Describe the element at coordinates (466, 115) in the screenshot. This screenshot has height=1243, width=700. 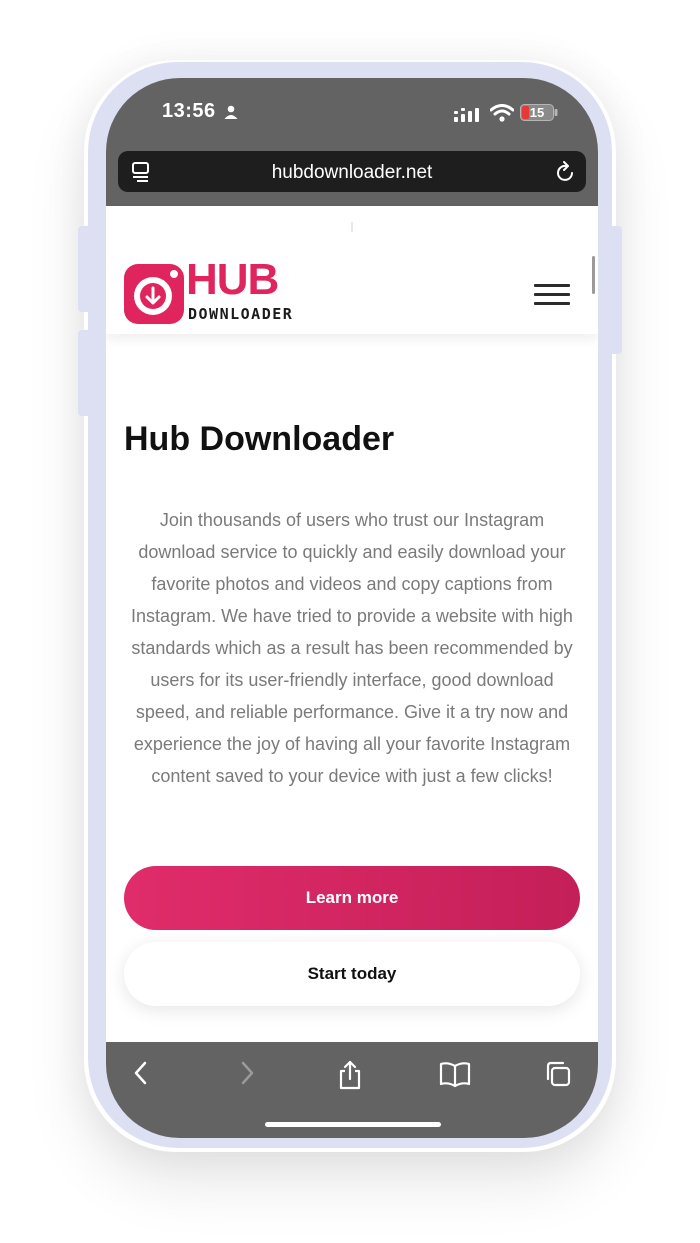
I see `cellular-signal-icon` at that location.